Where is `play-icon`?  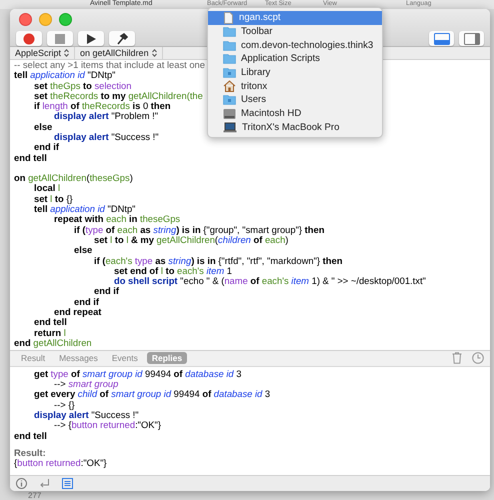 play-icon is located at coordinates (91, 38).